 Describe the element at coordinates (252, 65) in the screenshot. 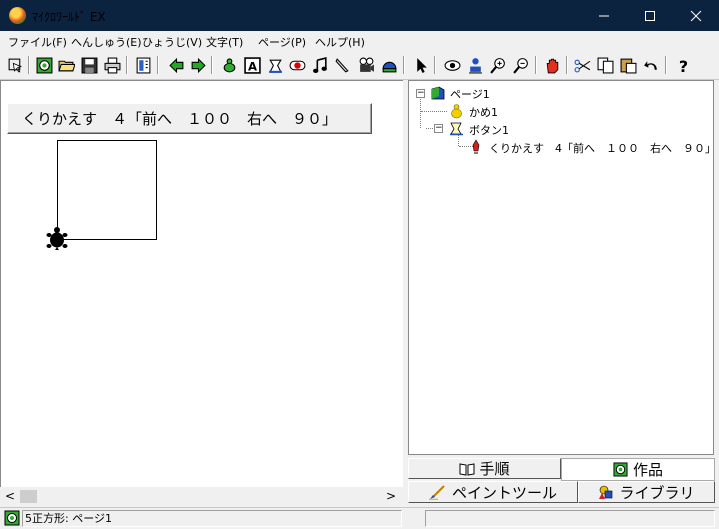

I see `text-tool-button: A` at that location.